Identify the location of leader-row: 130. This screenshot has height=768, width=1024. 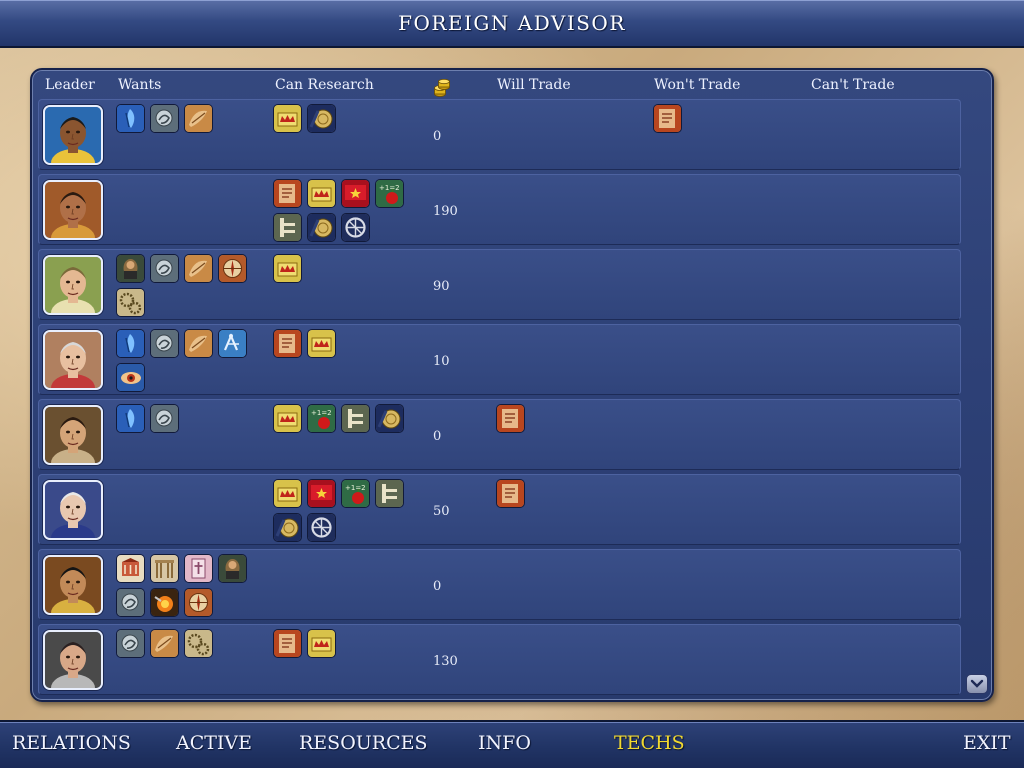
(499, 659).